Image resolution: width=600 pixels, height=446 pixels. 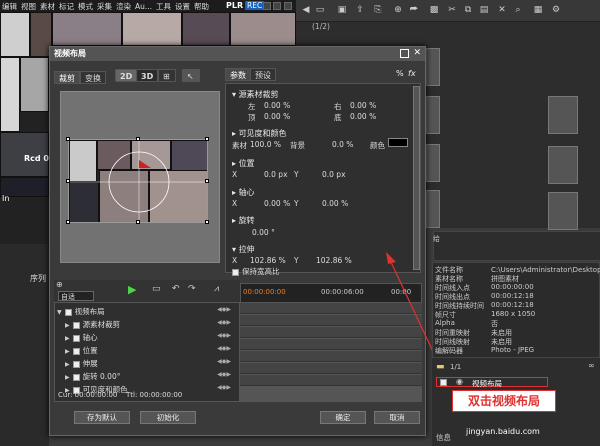 I want to click on effect-item-label: 视频布局, so click(x=487, y=383).